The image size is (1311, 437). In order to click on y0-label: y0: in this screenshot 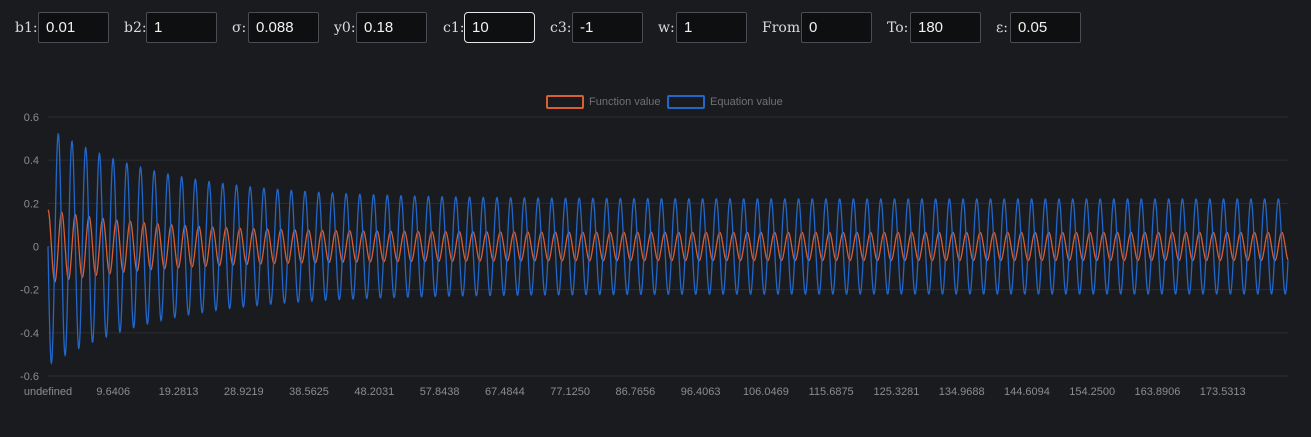, I will do `click(345, 28)`.